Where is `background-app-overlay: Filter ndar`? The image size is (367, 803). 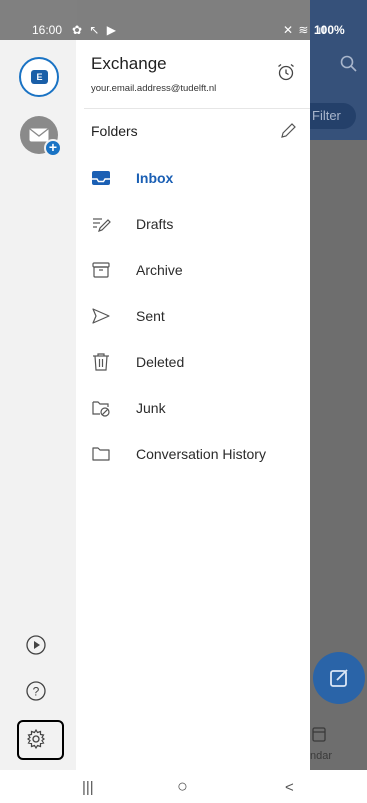 background-app-overlay: Filter ndar is located at coordinates (338, 385).